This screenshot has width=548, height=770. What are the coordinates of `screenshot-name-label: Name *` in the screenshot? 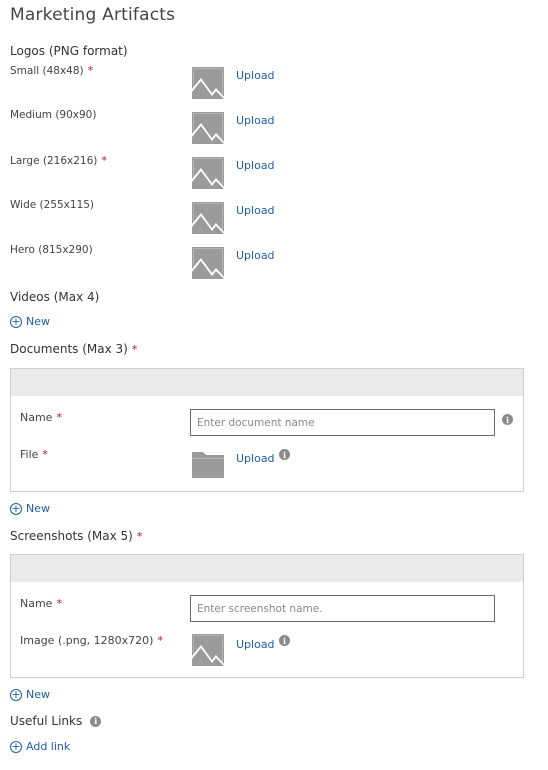 It's located at (41, 603).